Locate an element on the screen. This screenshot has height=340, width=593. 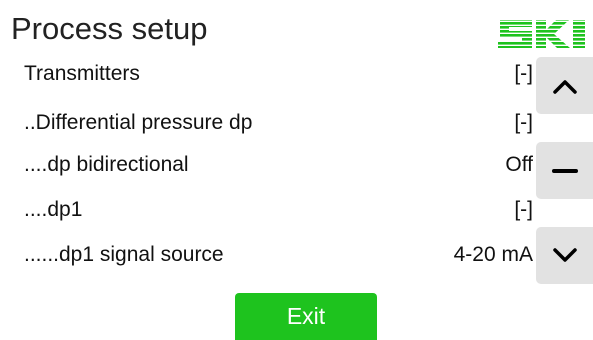
row-label: ..Differential pressure dp is located at coordinates (138, 122).